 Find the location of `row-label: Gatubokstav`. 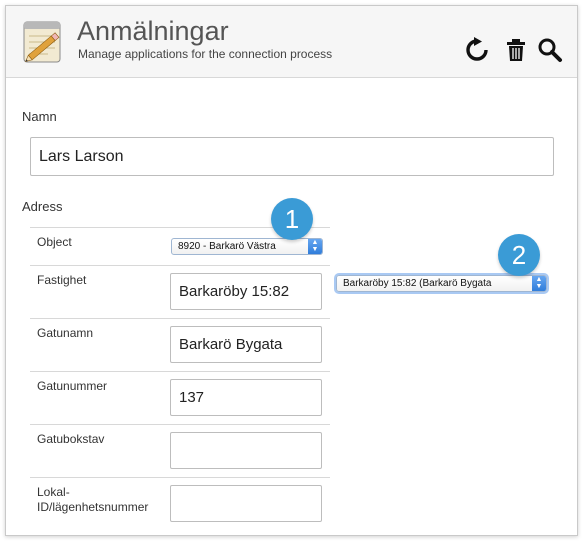

row-label: Gatubokstav is located at coordinates (71, 439).